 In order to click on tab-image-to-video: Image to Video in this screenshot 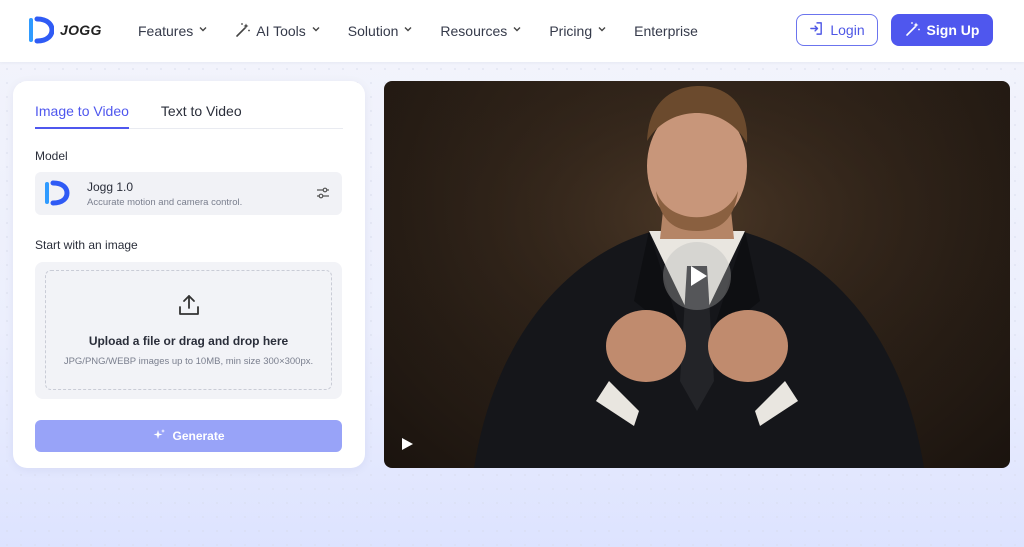, I will do `click(82, 116)`.